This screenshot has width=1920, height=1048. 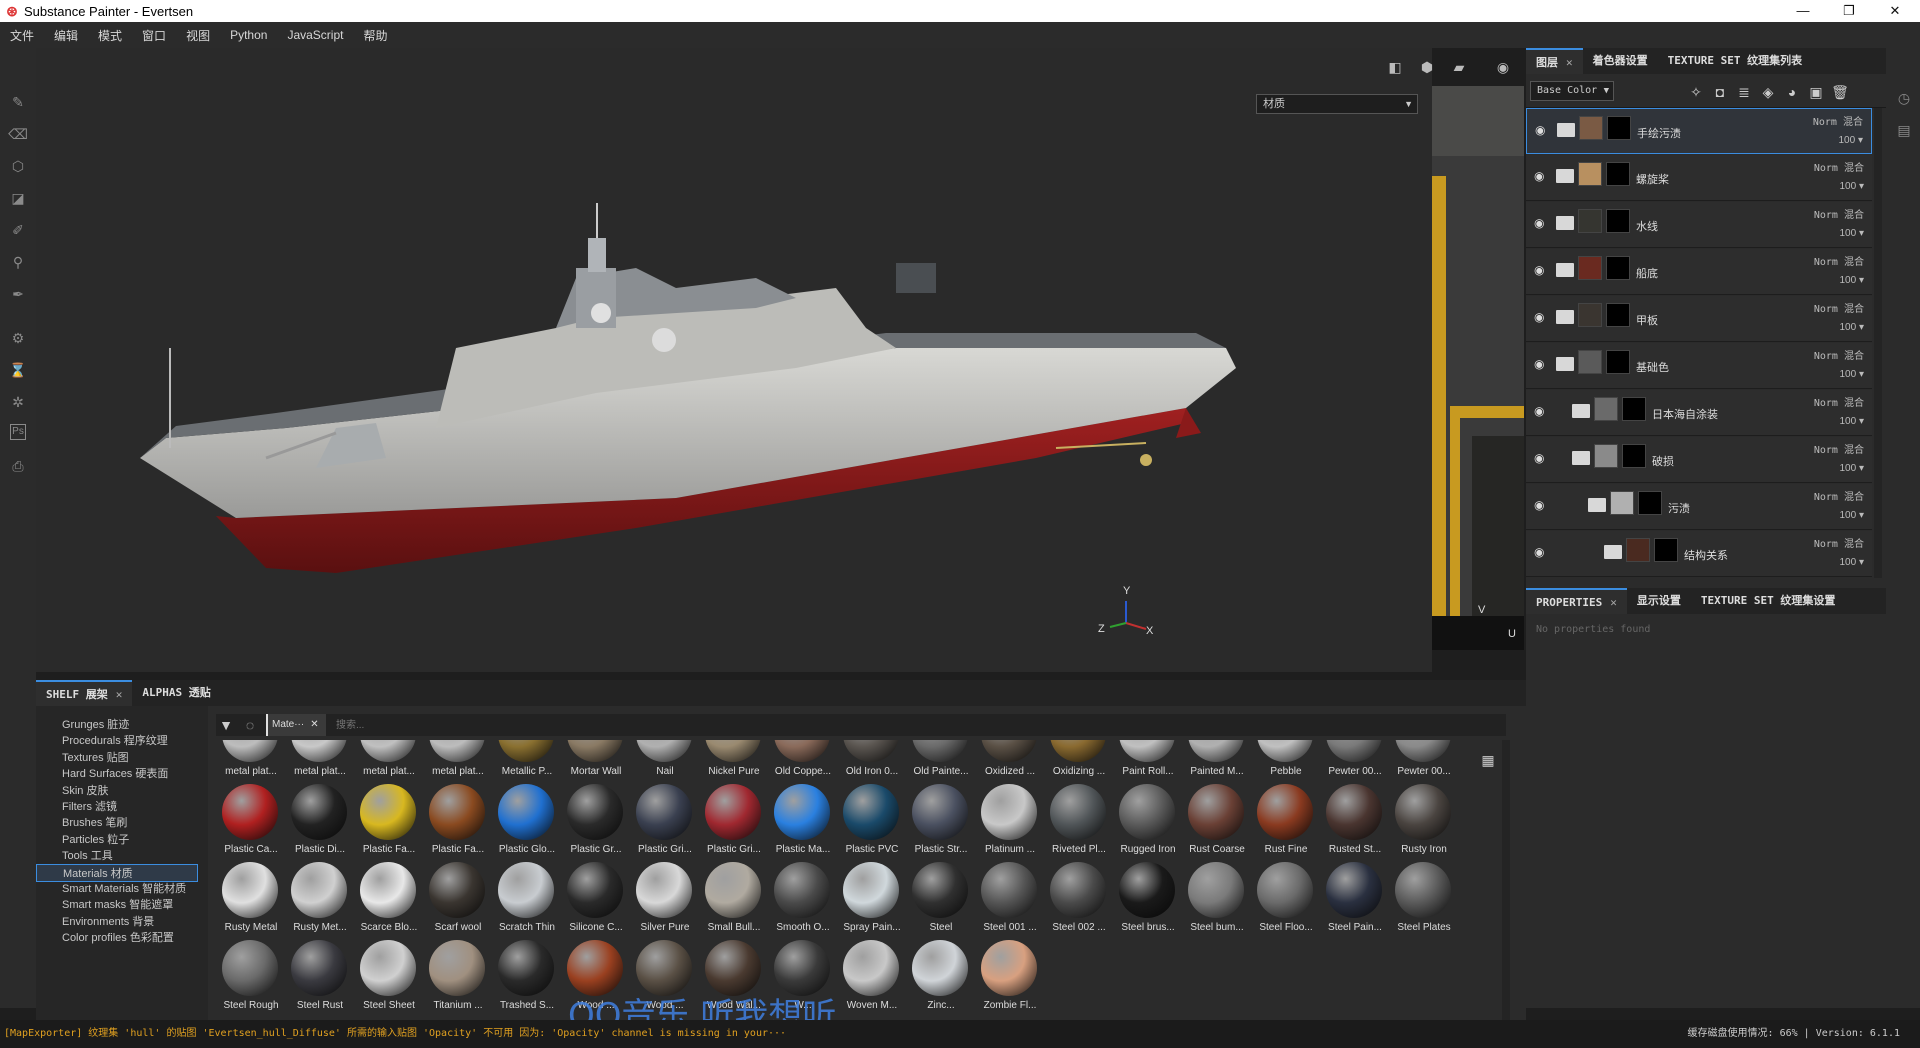 What do you see at coordinates (1699, 366) in the screenshot?
I see `layer-row: ◉ 基础色 Norm 混合 100 ▾` at bounding box center [1699, 366].